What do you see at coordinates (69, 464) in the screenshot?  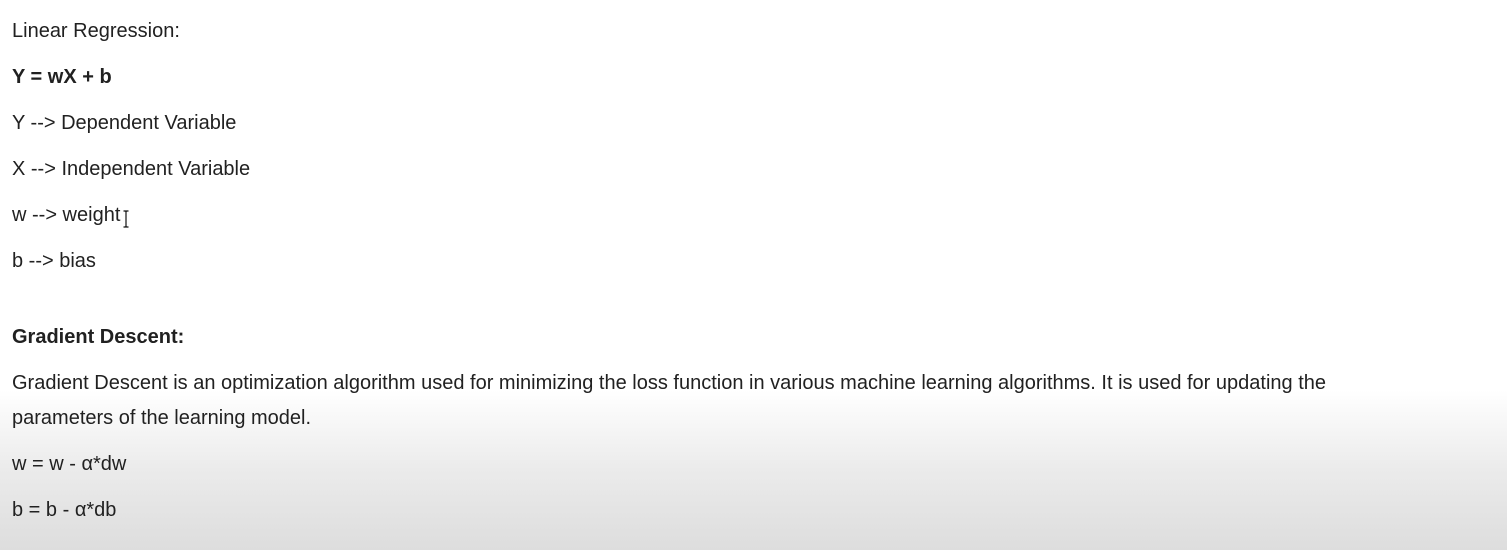 I see `update-rule-w: w = w - α*dw` at bounding box center [69, 464].